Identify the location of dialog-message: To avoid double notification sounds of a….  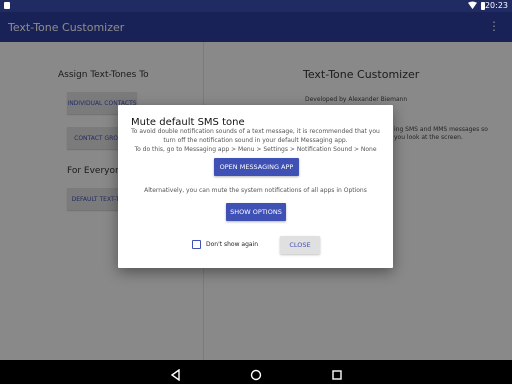
(255, 140).